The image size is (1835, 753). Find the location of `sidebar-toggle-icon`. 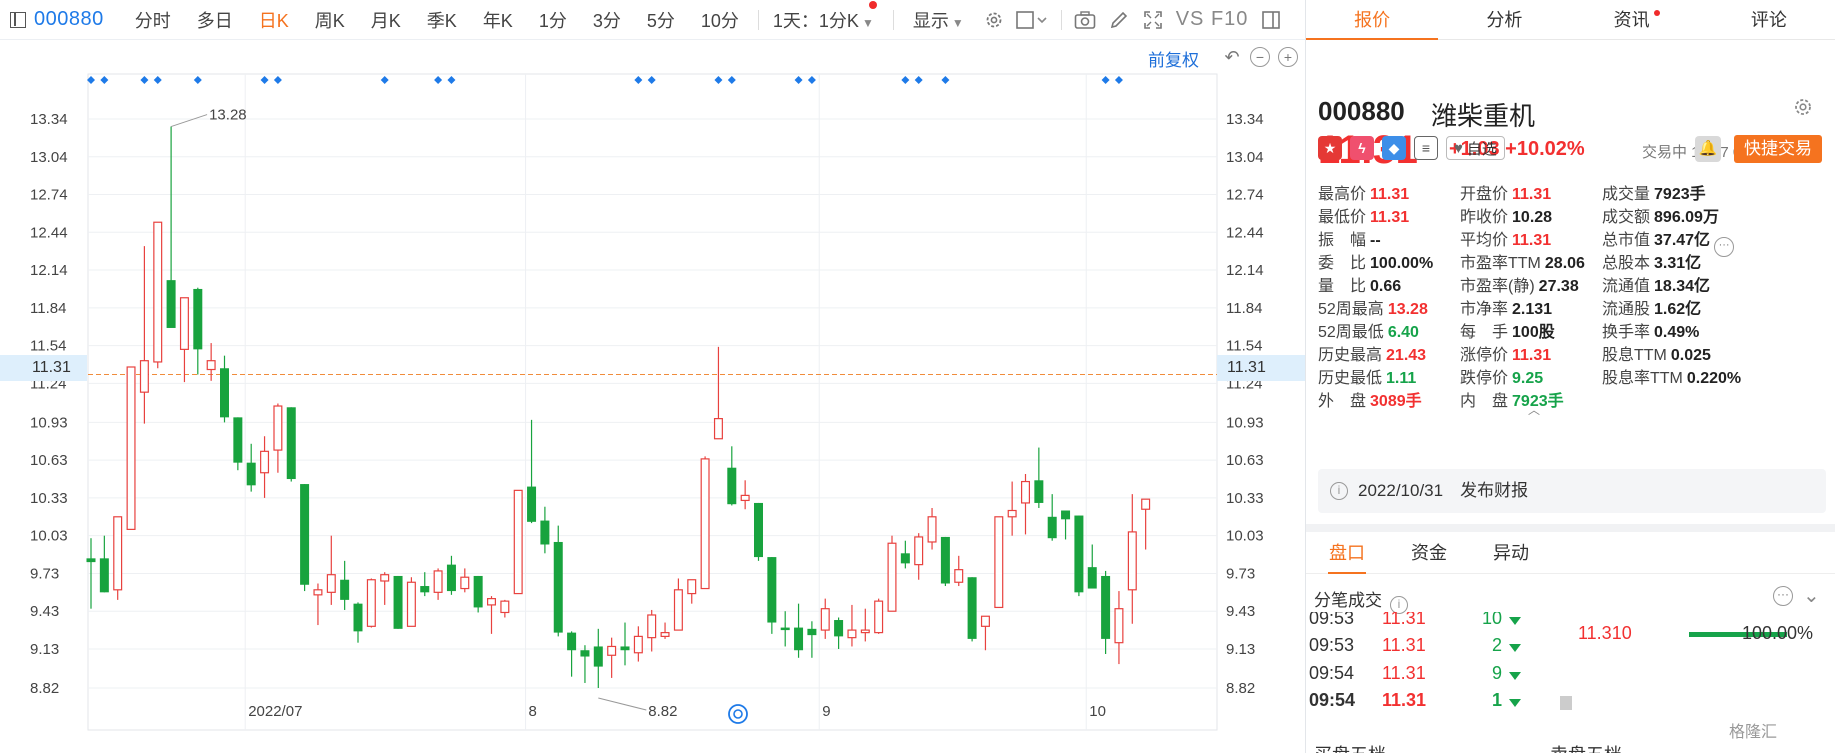

sidebar-toggle-icon is located at coordinates (18, 19).